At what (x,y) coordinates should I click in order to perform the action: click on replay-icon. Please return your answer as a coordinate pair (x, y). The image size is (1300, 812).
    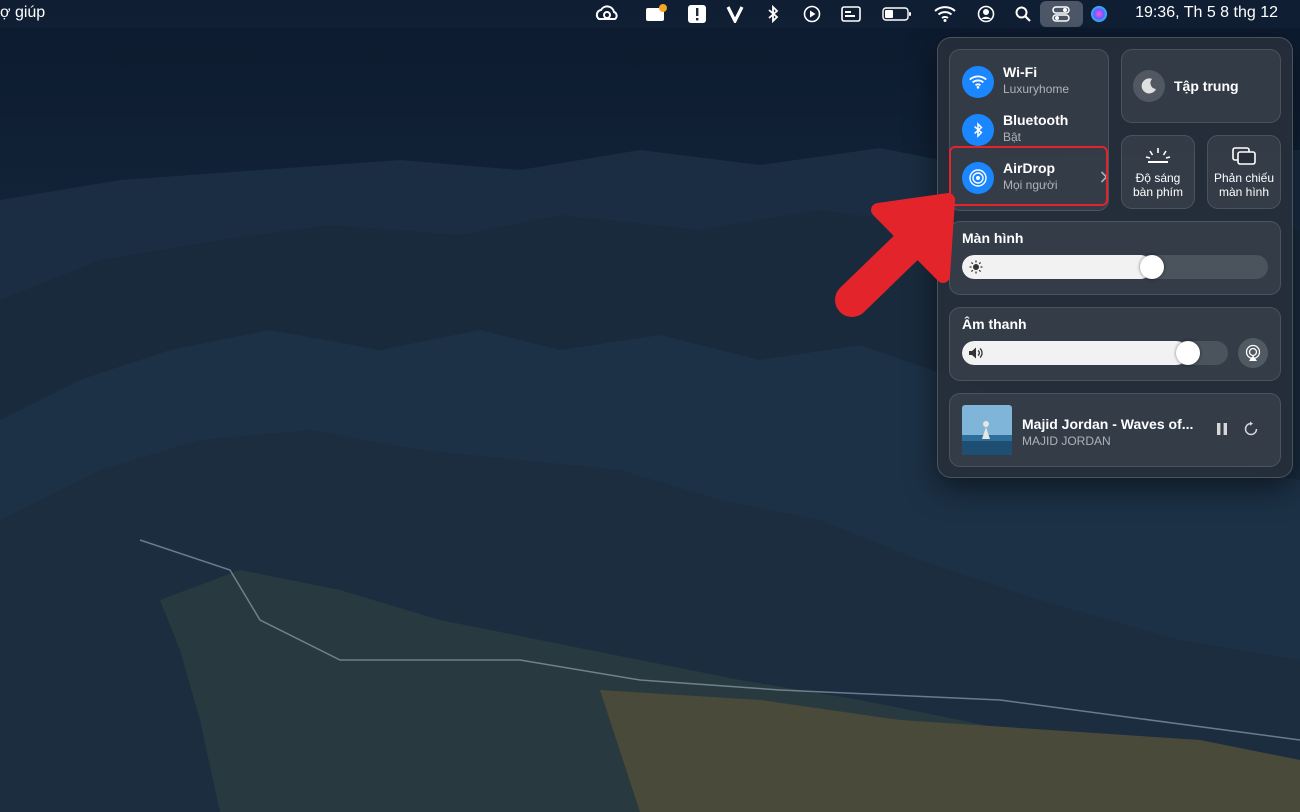
    Looking at the image, I should click on (1251, 431).